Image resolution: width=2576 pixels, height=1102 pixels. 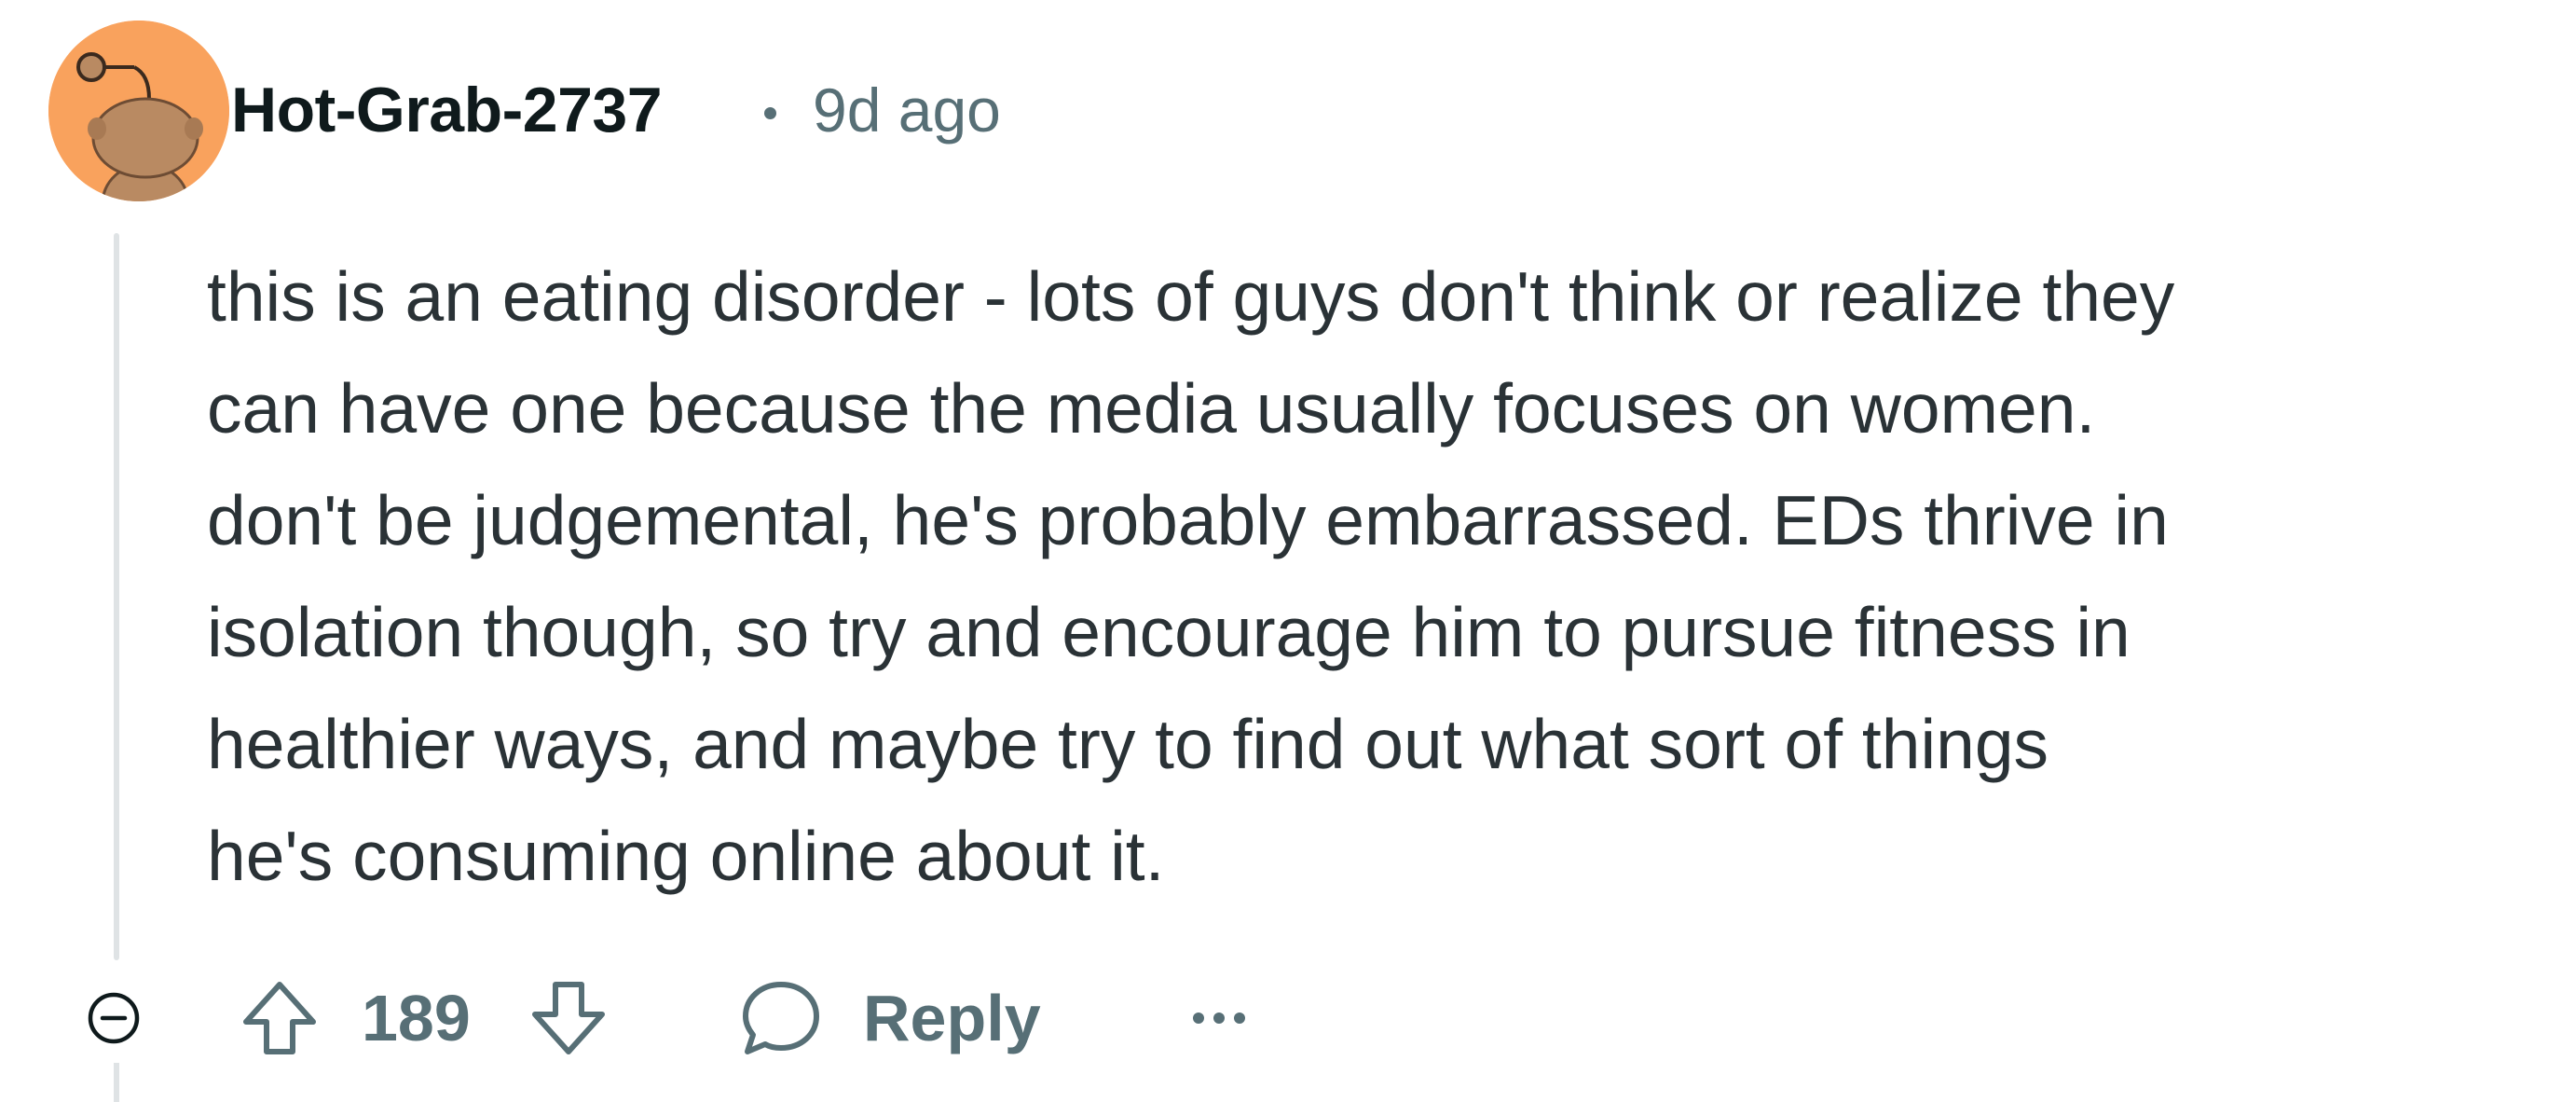 What do you see at coordinates (416, 1018) in the screenshot?
I see `vote-count: 189` at bounding box center [416, 1018].